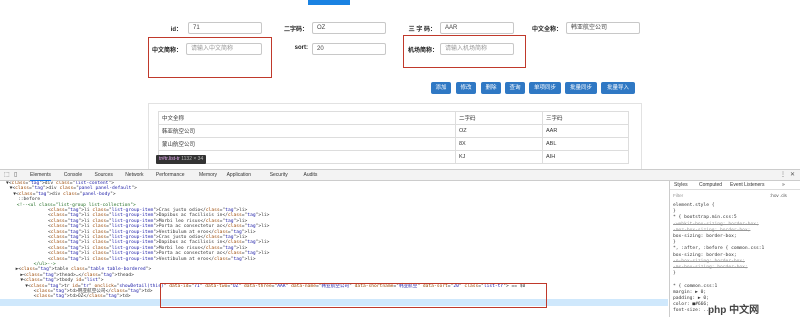 The image size is (800, 317). What do you see at coordinates (225, 28) in the screenshot?
I see `id-input: 71` at bounding box center [225, 28].